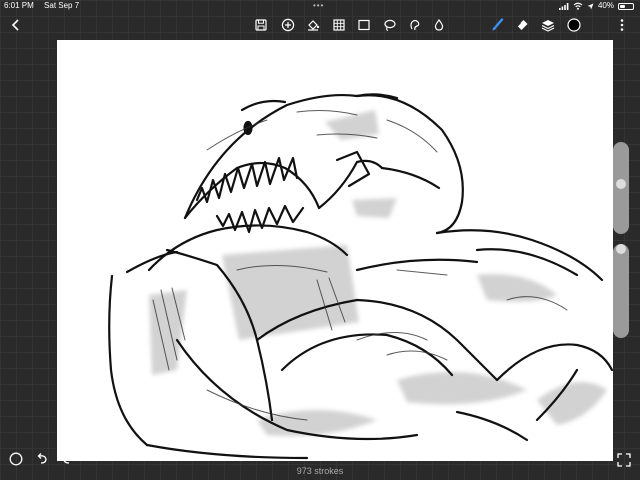  Describe the element at coordinates (62, 5) in the screenshot. I see `status-date: Sat Sep 7` at that location.